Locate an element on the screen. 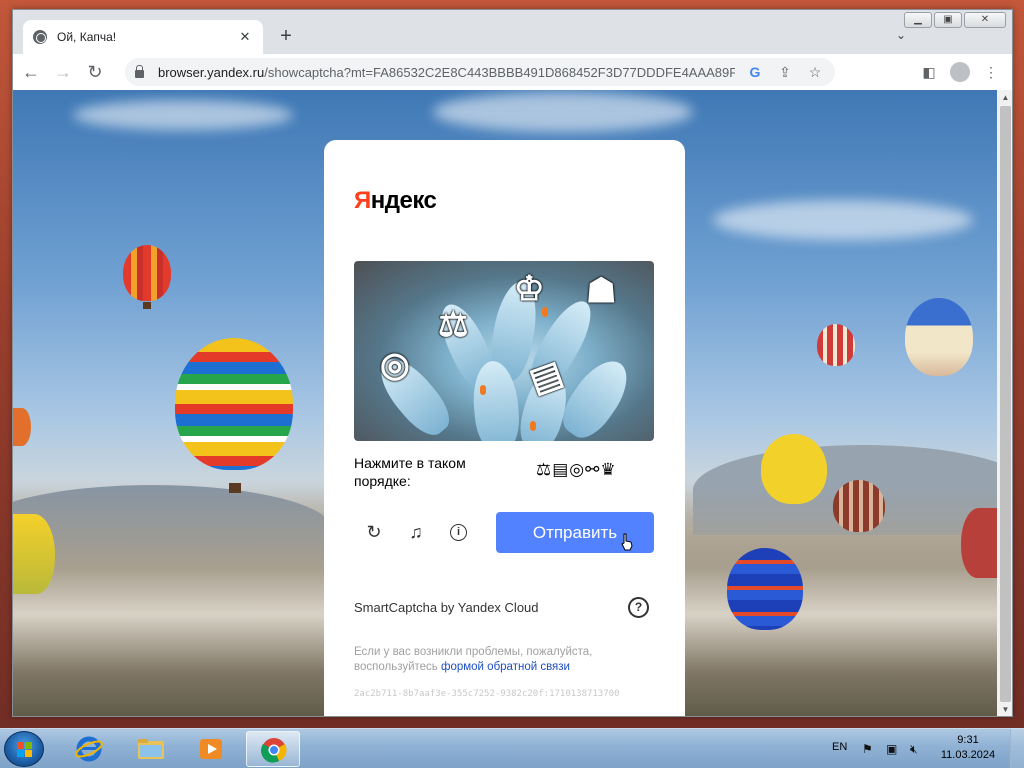  sidepanel-icon: ◧ is located at coordinates (929, 72).